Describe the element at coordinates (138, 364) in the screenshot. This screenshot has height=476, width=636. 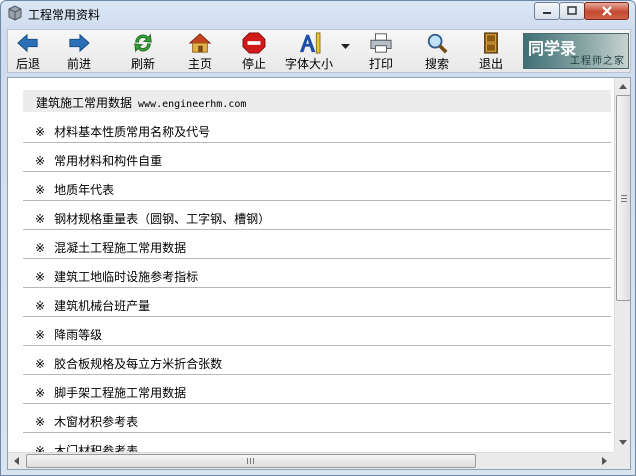
I see `list-item-label: 胶合板规格及每立方米折合张数` at that location.